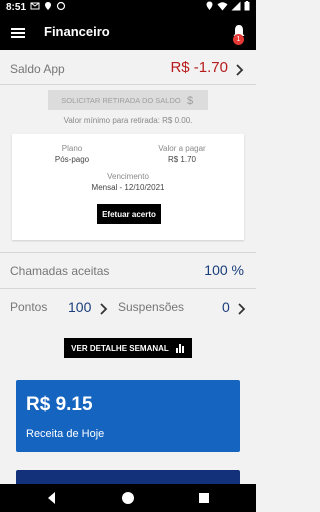 The image size is (320, 512). I want to click on pontos-label: Pontos, so click(29, 307).